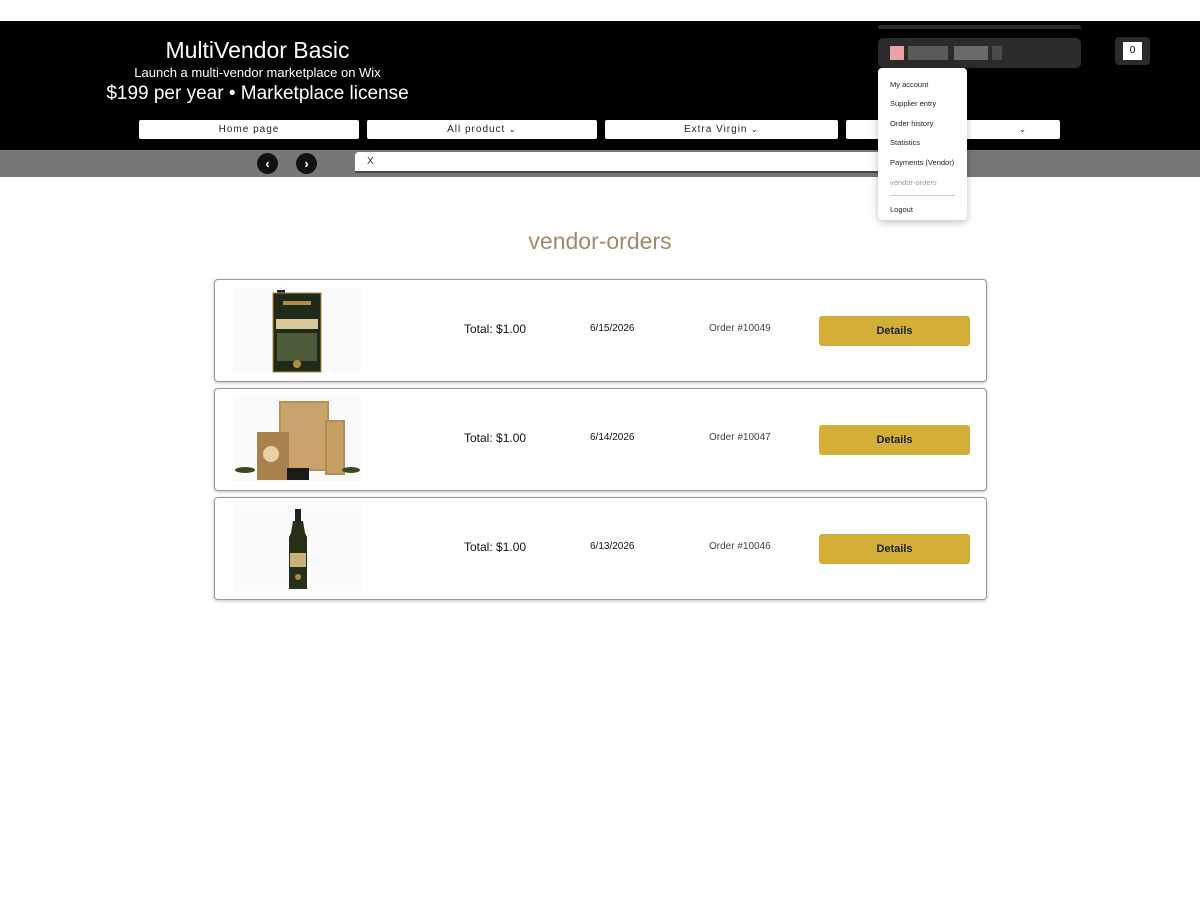 The width and height of the screenshot is (1200, 900). What do you see at coordinates (922, 195) in the screenshot?
I see `menu-divider` at bounding box center [922, 195].